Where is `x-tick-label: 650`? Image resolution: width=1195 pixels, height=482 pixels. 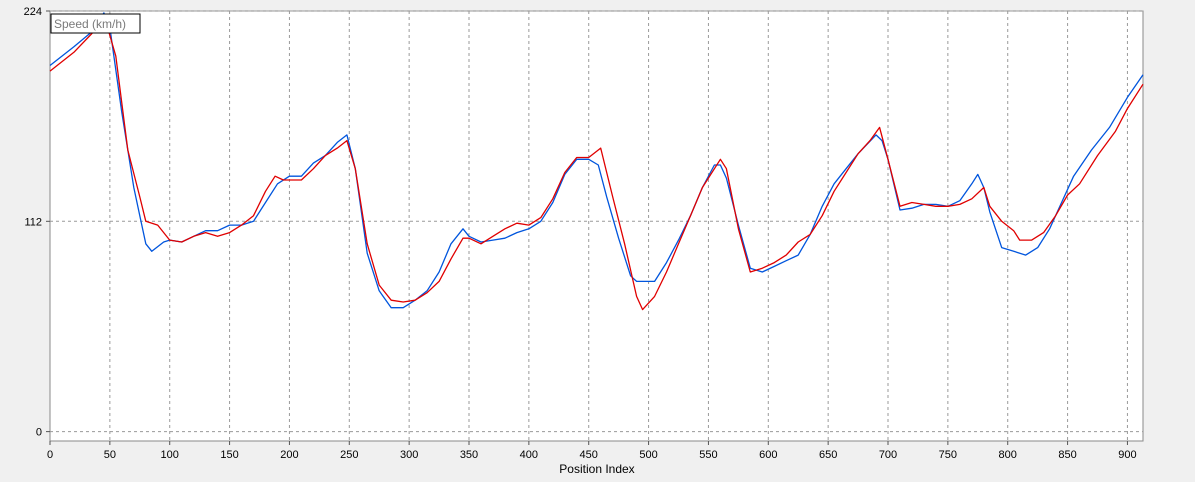
x-tick-label: 650 is located at coordinates (828, 455).